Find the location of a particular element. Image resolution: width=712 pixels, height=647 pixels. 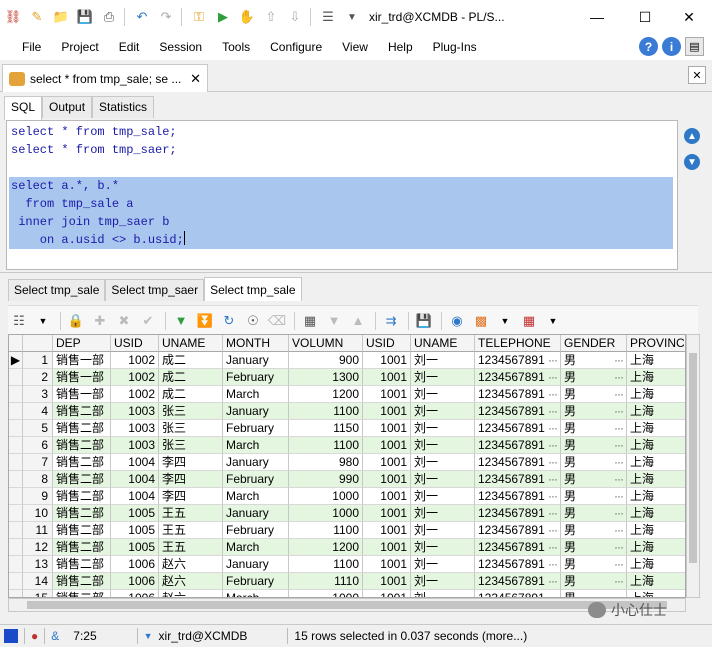

grid-cell: 销售一部 is located at coordinates (82, 394).